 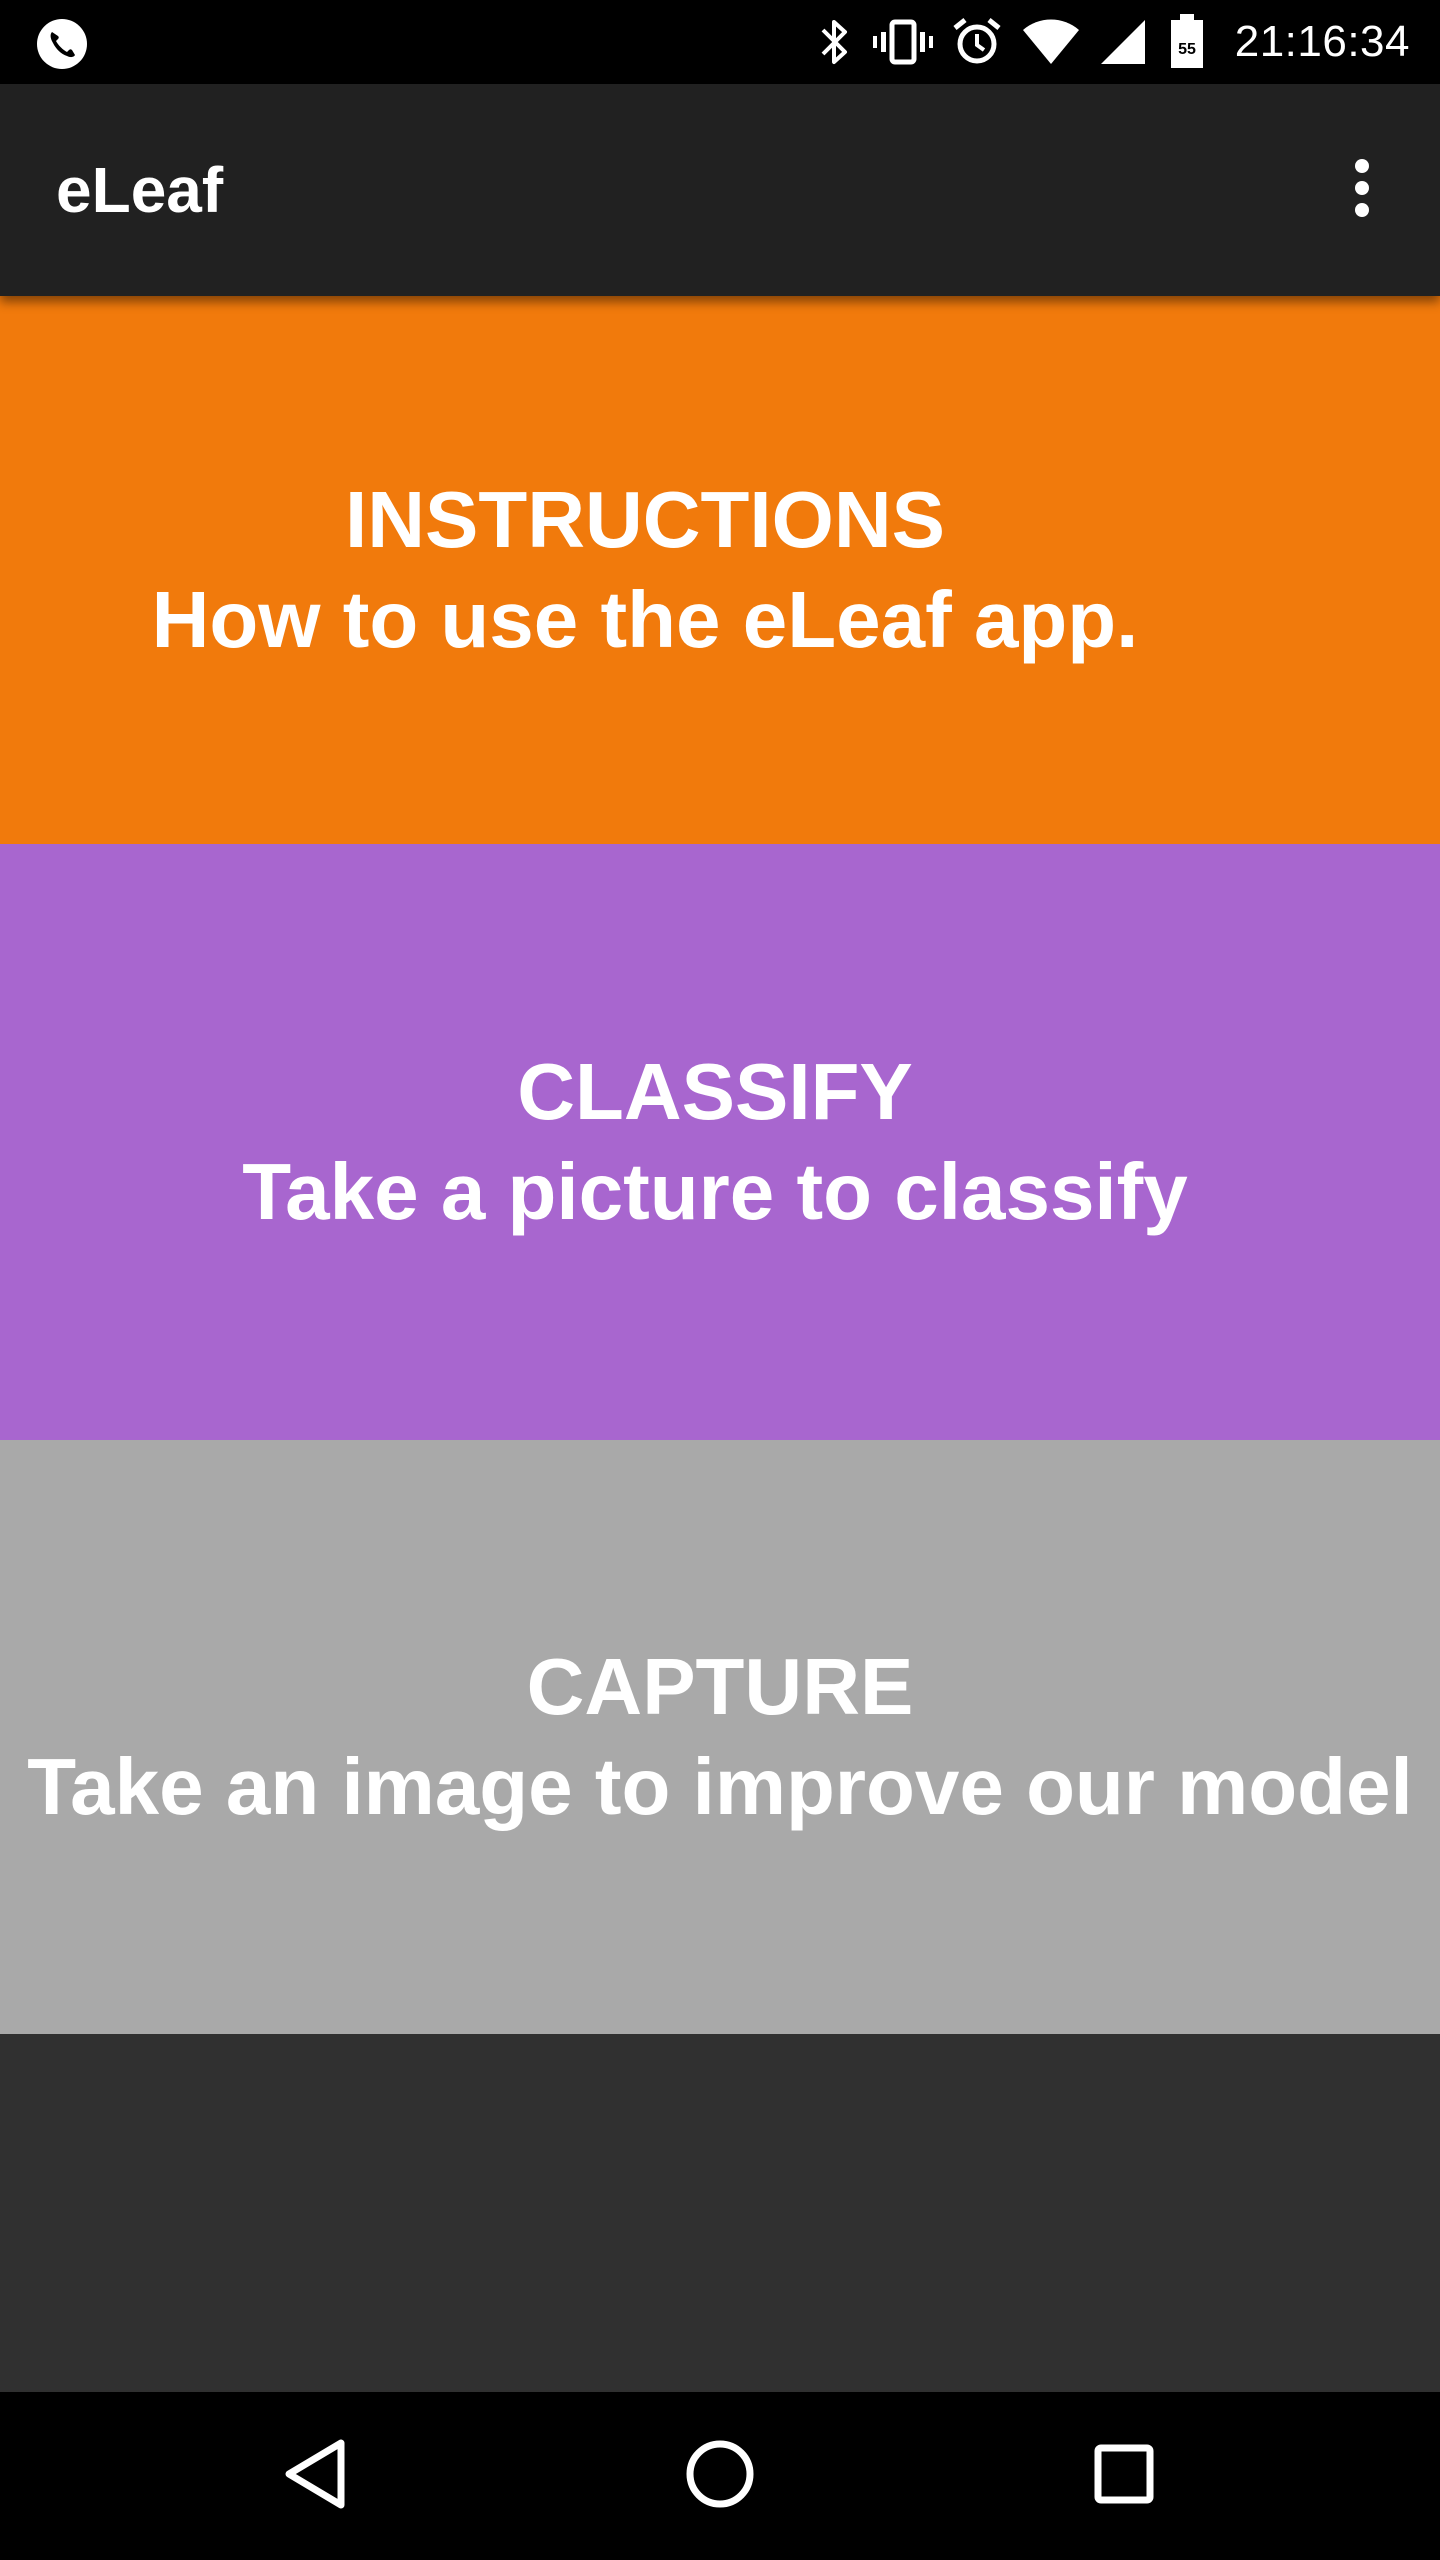 I want to click on cell-signal-icon, so click(x=1124, y=42).